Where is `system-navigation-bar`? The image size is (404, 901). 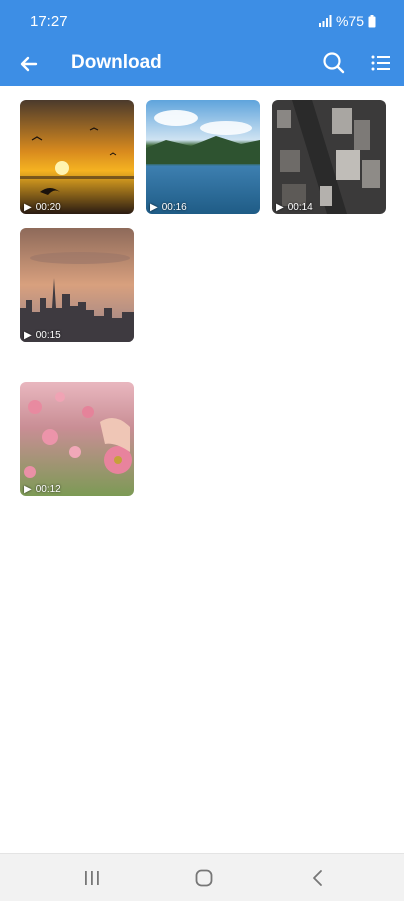 system-navigation-bar is located at coordinates (202, 877).